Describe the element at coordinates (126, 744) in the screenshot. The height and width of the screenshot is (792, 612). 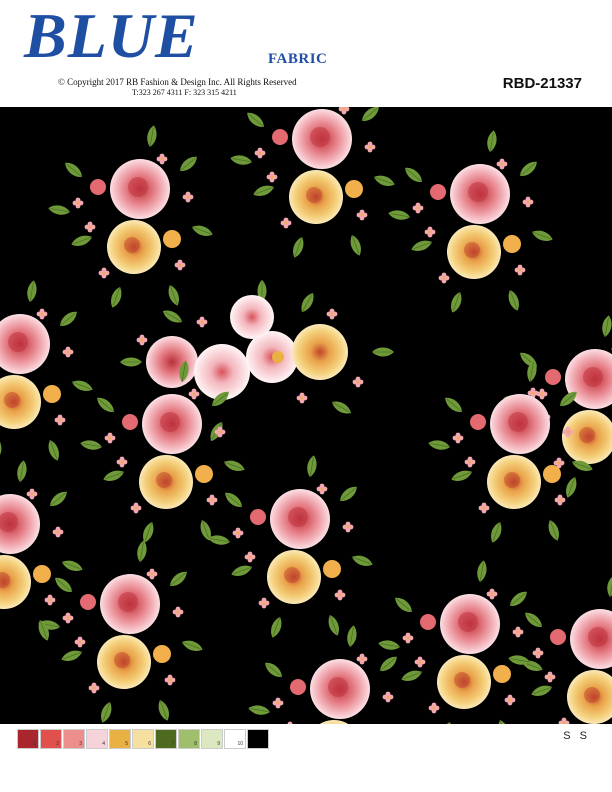
I see `swatch-number: 5` at that location.